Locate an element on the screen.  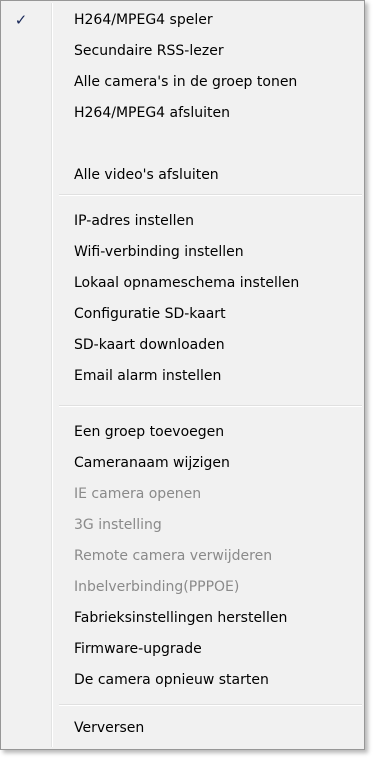
menu-item-label: Verversen is located at coordinates (109, 728).